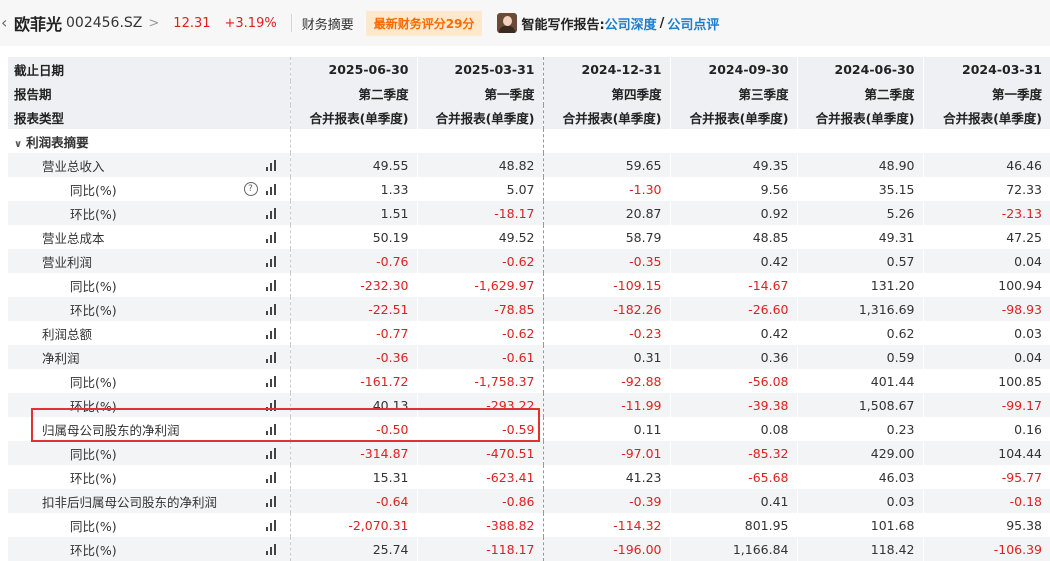 The height and width of the screenshot is (561, 1050). Describe the element at coordinates (693, 23) in the screenshot. I see `report-link-review: 公司点评` at that location.